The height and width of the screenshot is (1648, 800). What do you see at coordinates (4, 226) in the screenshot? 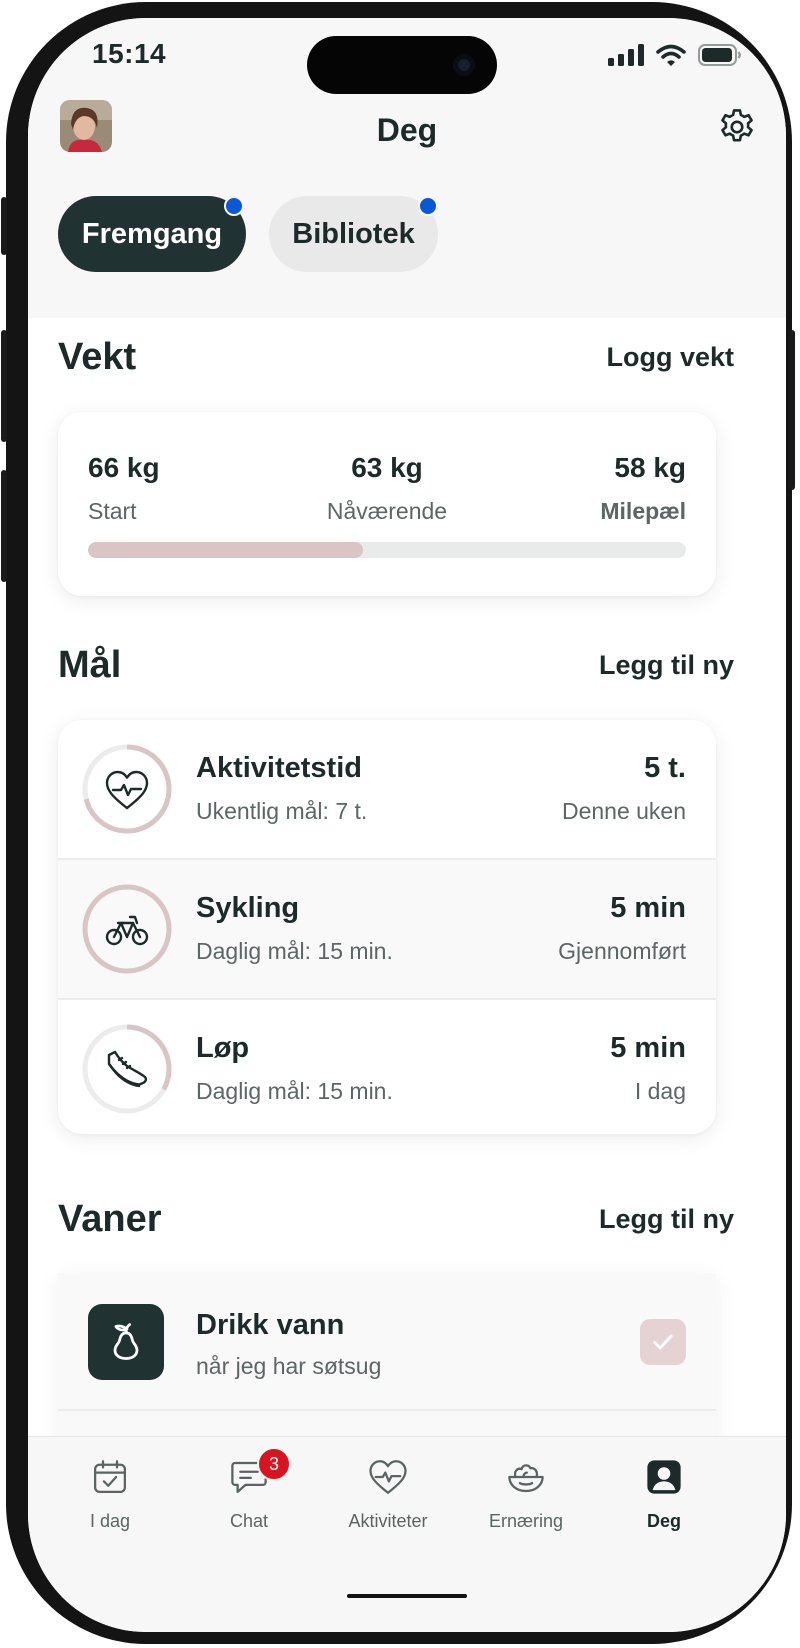
I see `action-button` at bounding box center [4, 226].